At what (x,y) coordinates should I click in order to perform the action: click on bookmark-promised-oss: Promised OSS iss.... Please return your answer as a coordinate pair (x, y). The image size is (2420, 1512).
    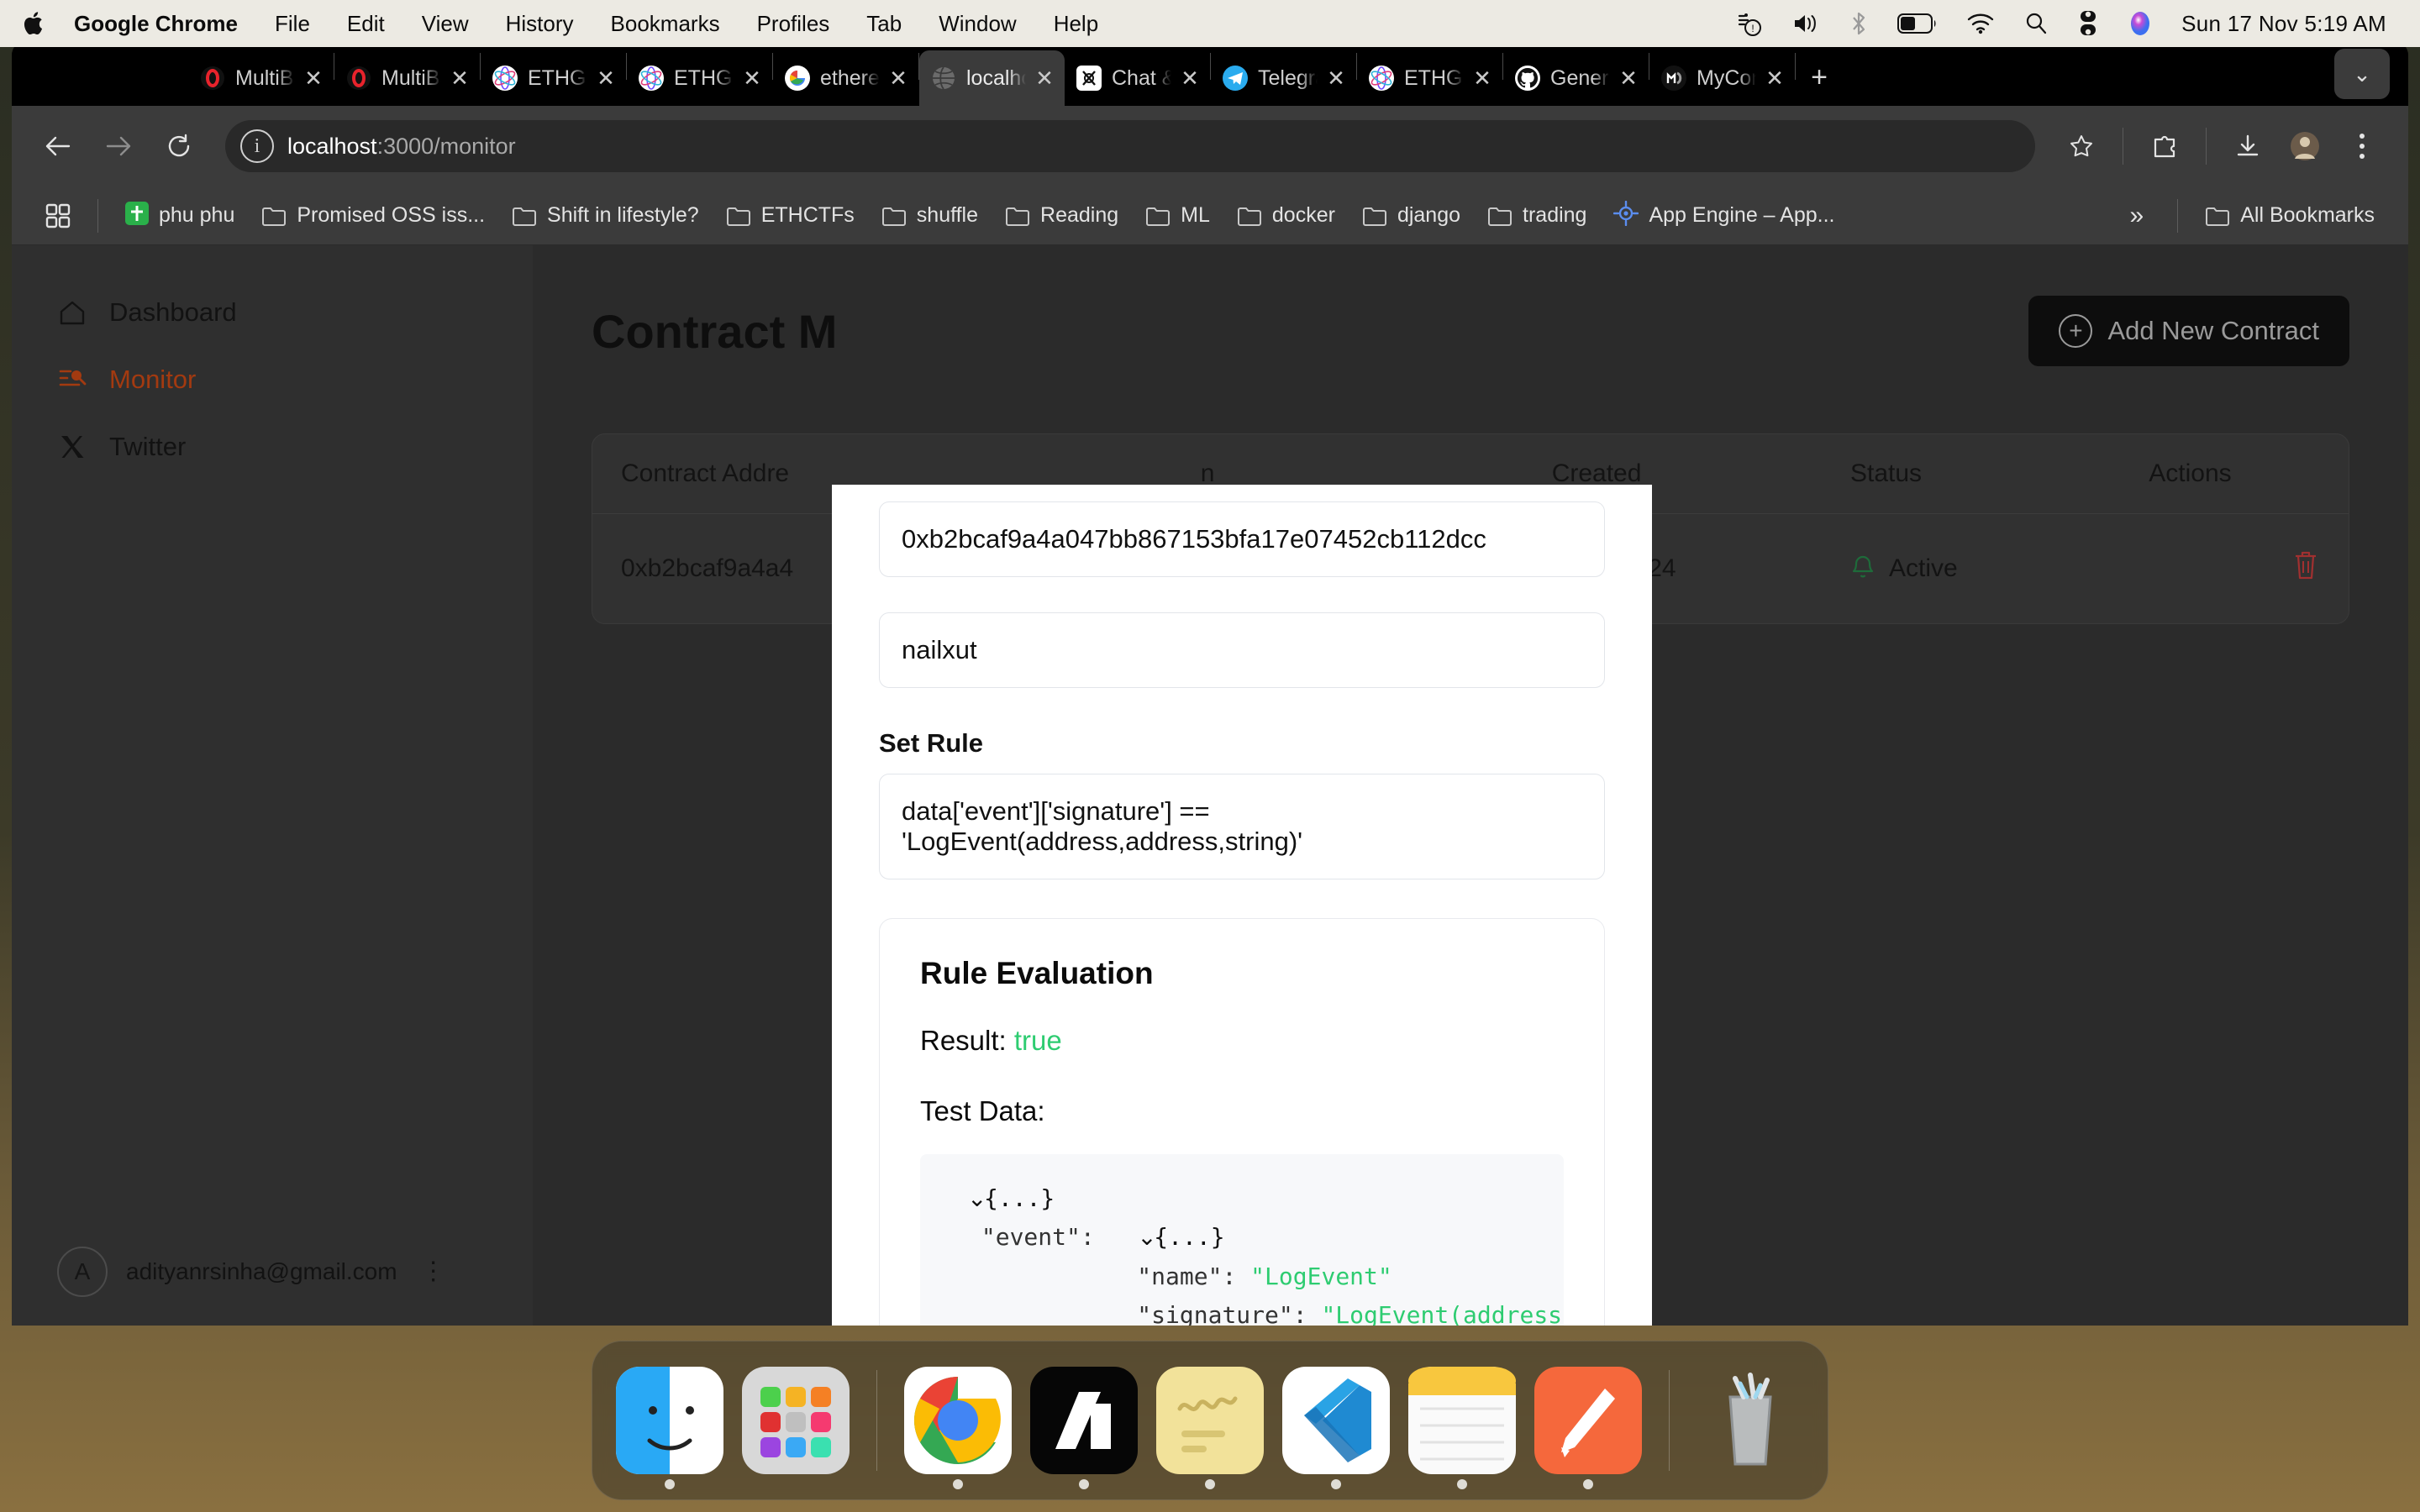
    Looking at the image, I should click on (373, 216).